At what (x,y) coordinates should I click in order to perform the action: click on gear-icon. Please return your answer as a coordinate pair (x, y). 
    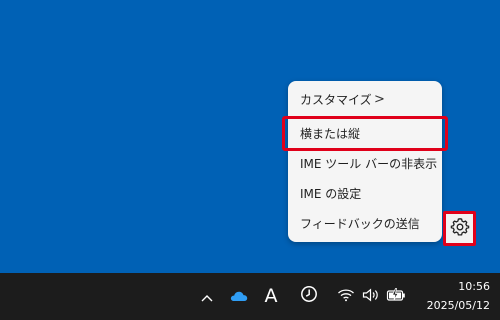
    Looking at the image, I should click on (460, 229).